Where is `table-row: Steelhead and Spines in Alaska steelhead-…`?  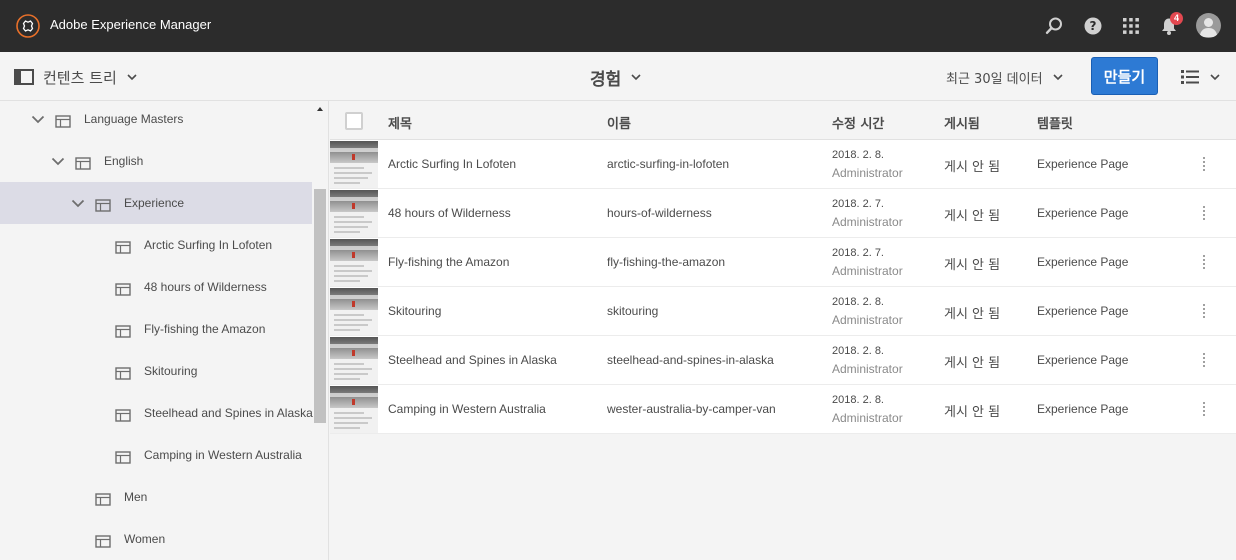
table-row: Steelhead and Spines in Alaska steelhead-… is located at coordinates (783, 360).